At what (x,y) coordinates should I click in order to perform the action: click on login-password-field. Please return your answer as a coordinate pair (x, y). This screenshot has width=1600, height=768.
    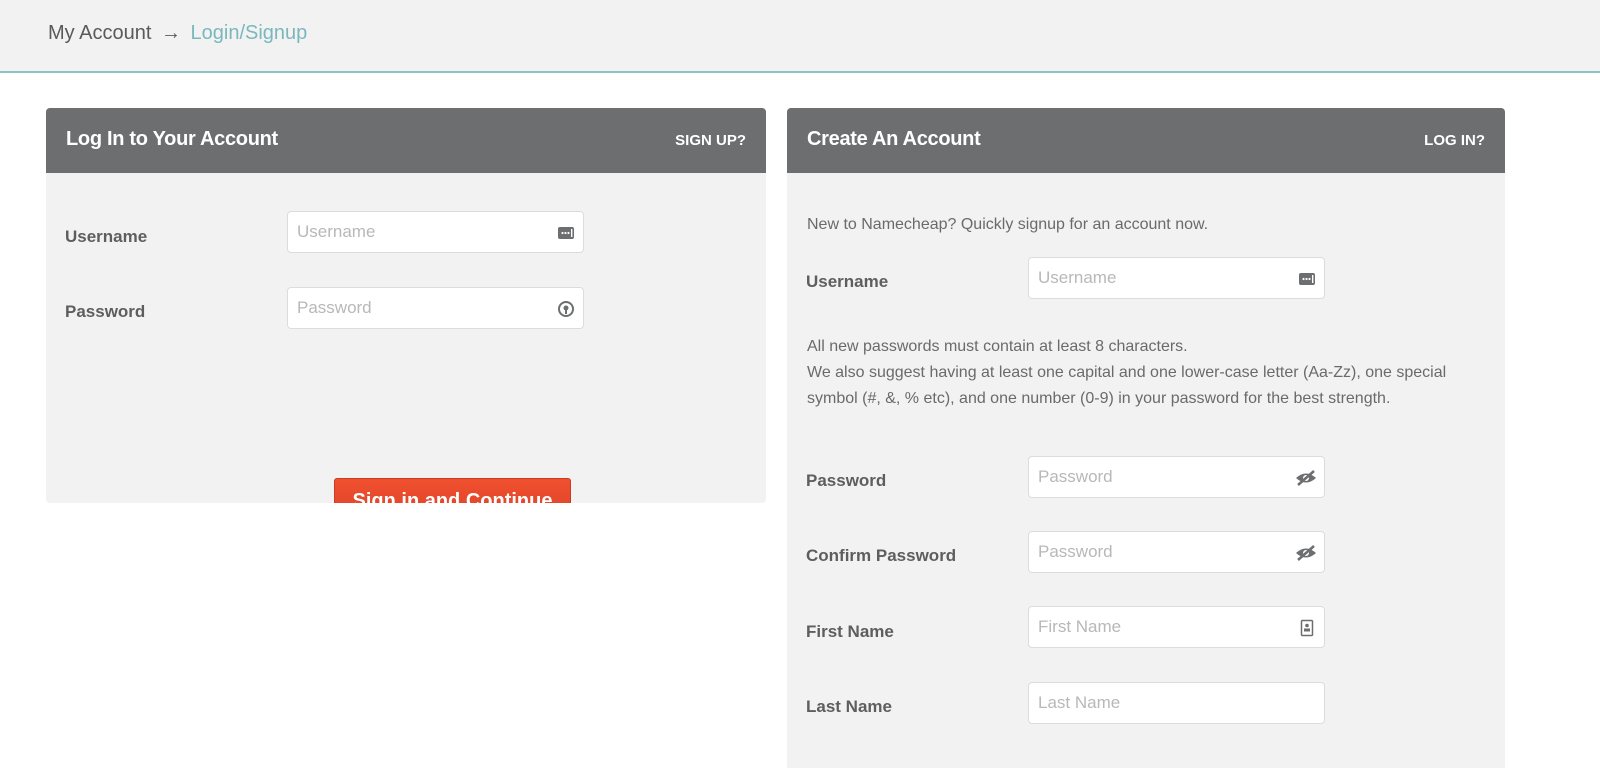
    Looking at the image, I should click on (435, 308).